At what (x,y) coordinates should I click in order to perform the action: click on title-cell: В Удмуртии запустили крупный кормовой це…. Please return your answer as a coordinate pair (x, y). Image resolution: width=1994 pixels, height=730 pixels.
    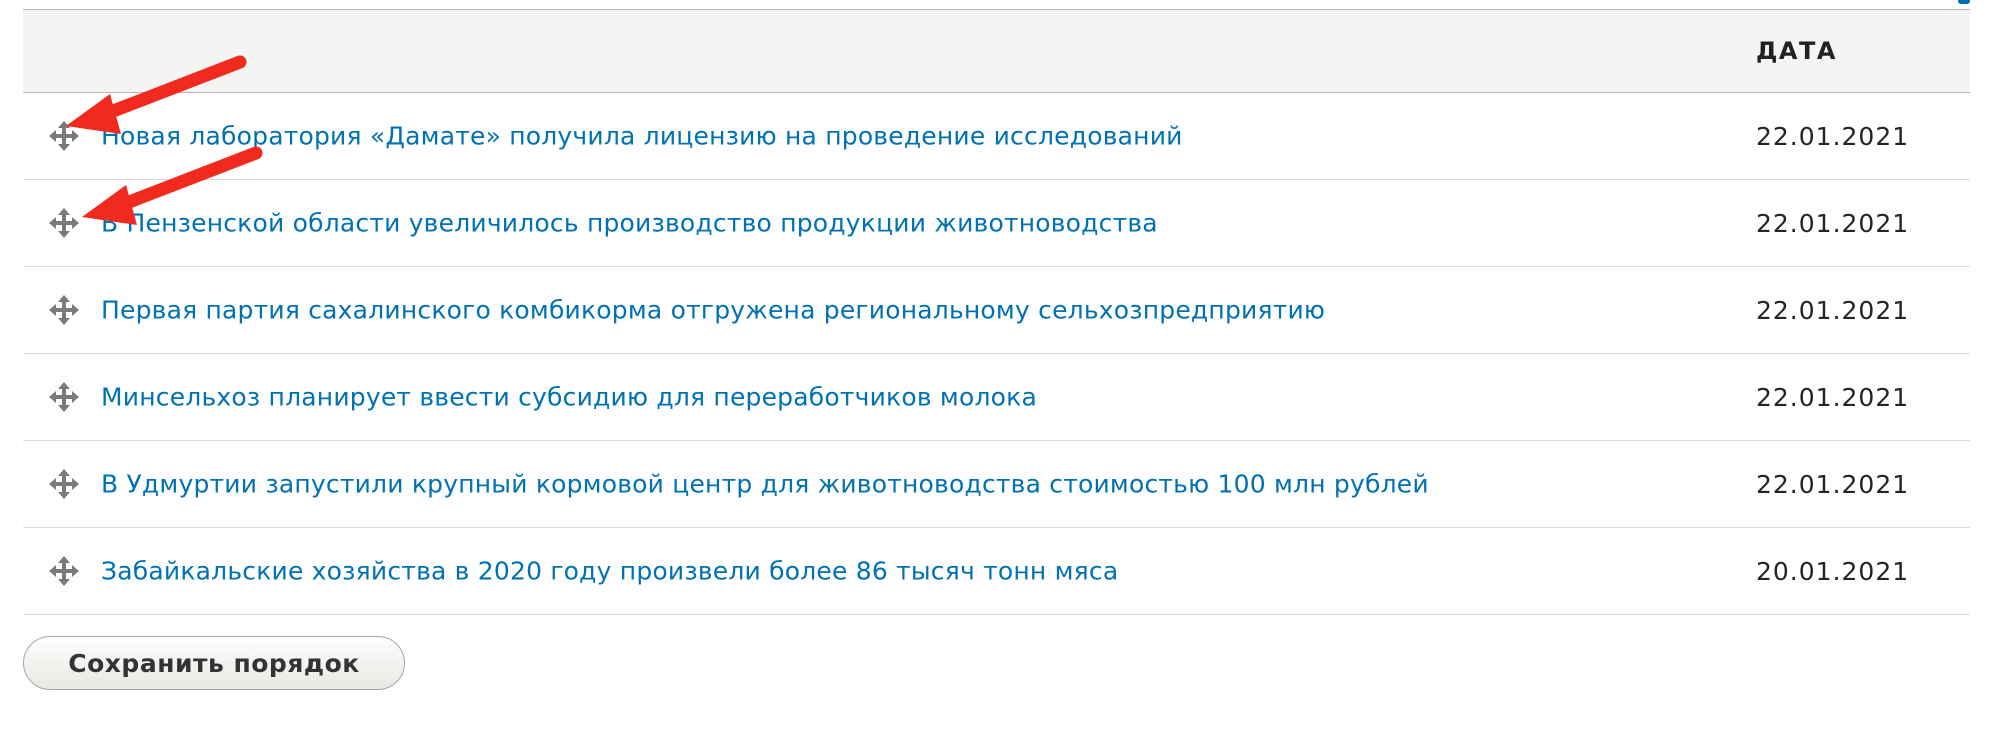
    Looking at the image, I should click on (889, 484).